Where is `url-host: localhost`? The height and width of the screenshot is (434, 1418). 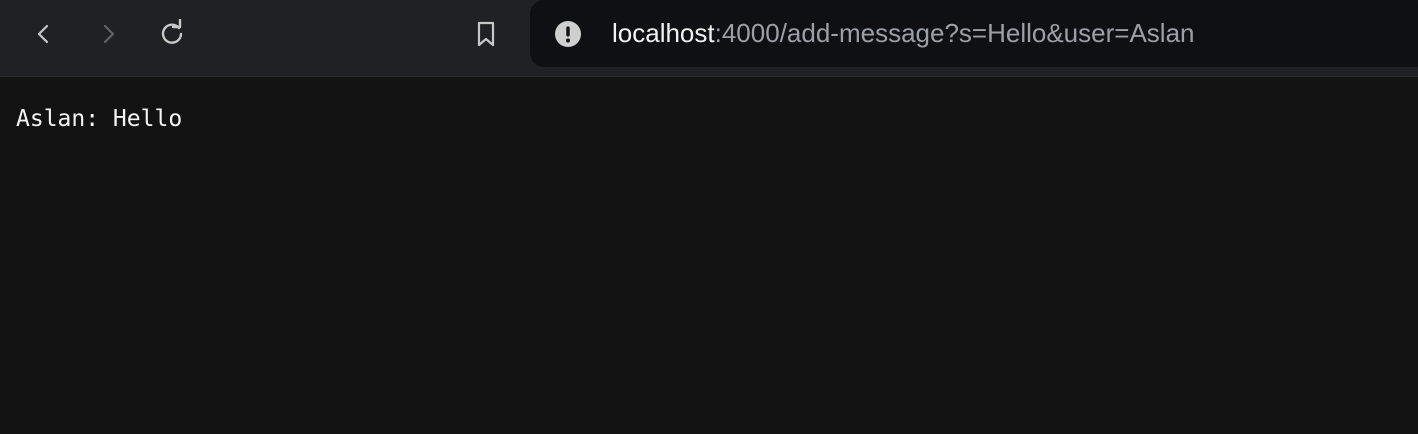
url-host: localhost is located at coordinates (663, 33).